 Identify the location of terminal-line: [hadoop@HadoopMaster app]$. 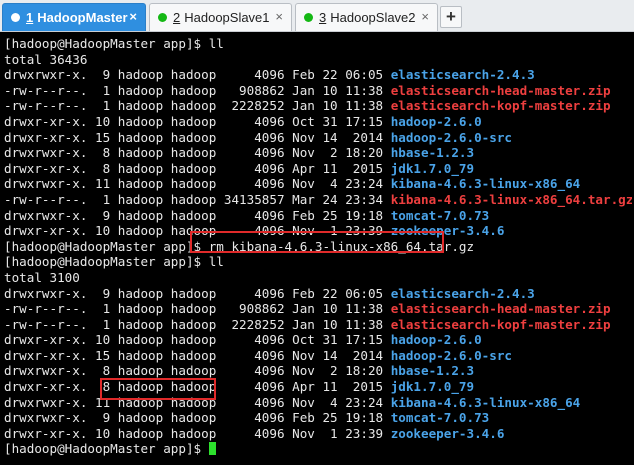
(318, 449).